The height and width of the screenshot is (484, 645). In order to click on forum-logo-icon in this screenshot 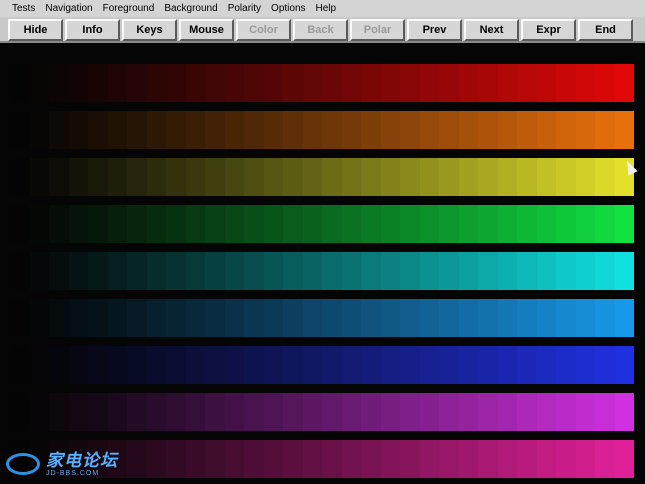, I will do `click(23, 464)`.